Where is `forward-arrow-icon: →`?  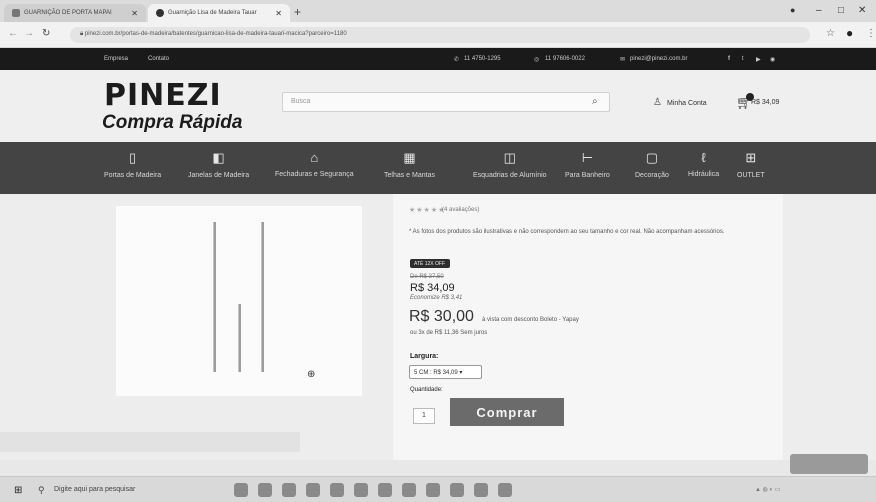 forward-arrow-icon: → is located at coordinates (29, 33).